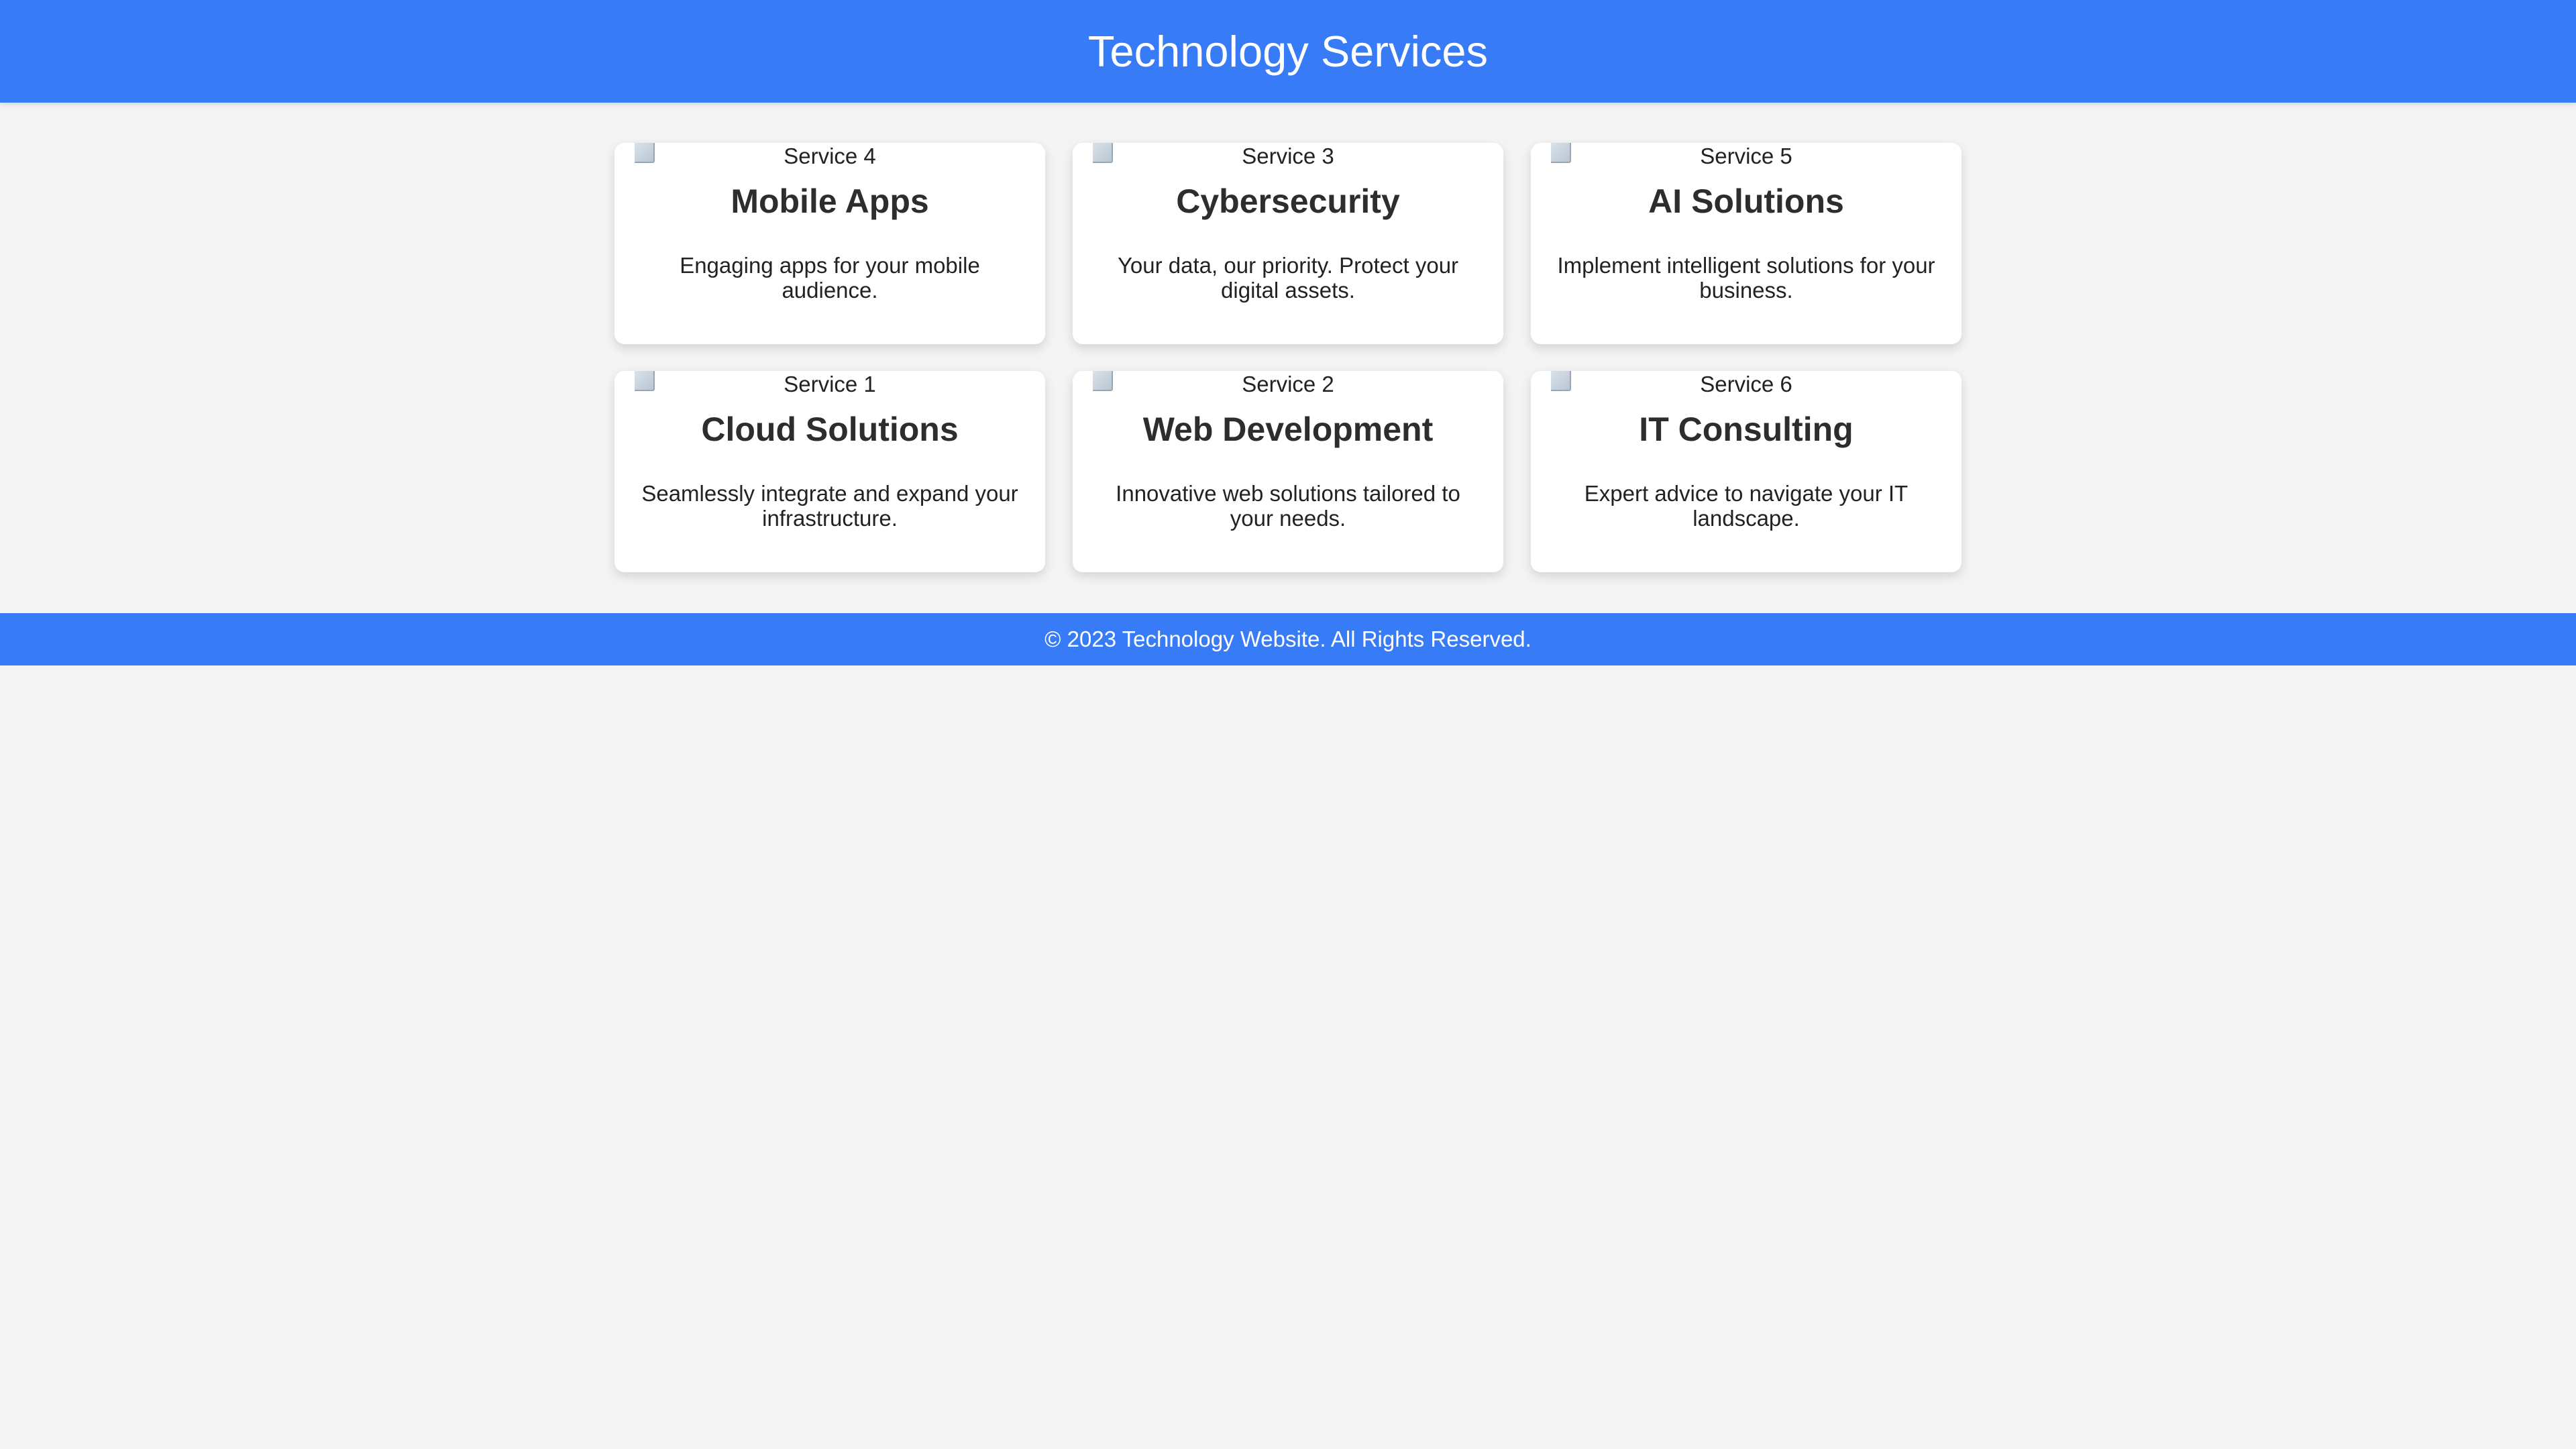 The width and height of the screenshot is (2576, 1449). I want to click on service-title: Mobile Apps, so click(830, 201).